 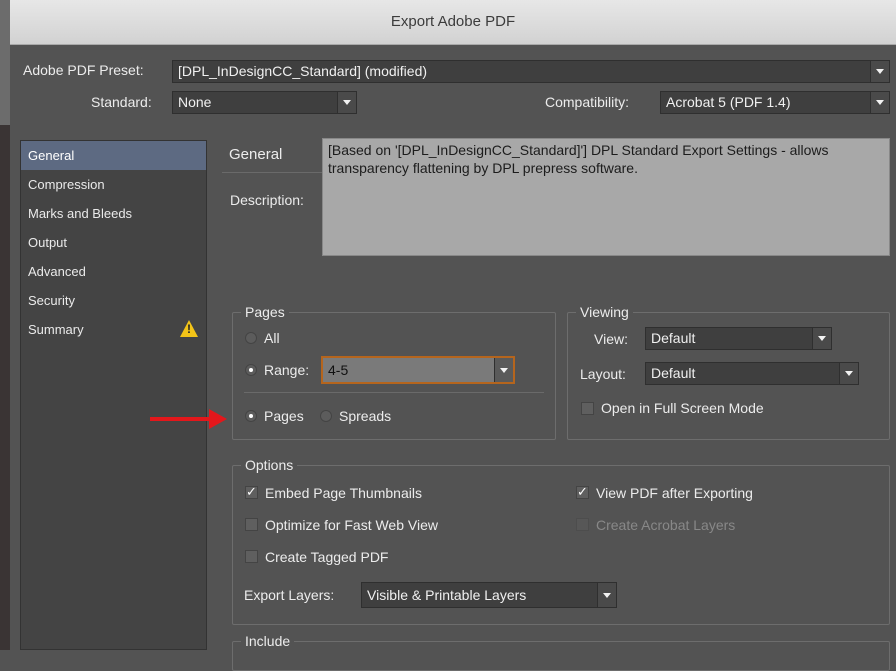 What do you see at coordinates (394, 392) in the screenshot?
I see `pages-divider` at bounding box center [394, 392].